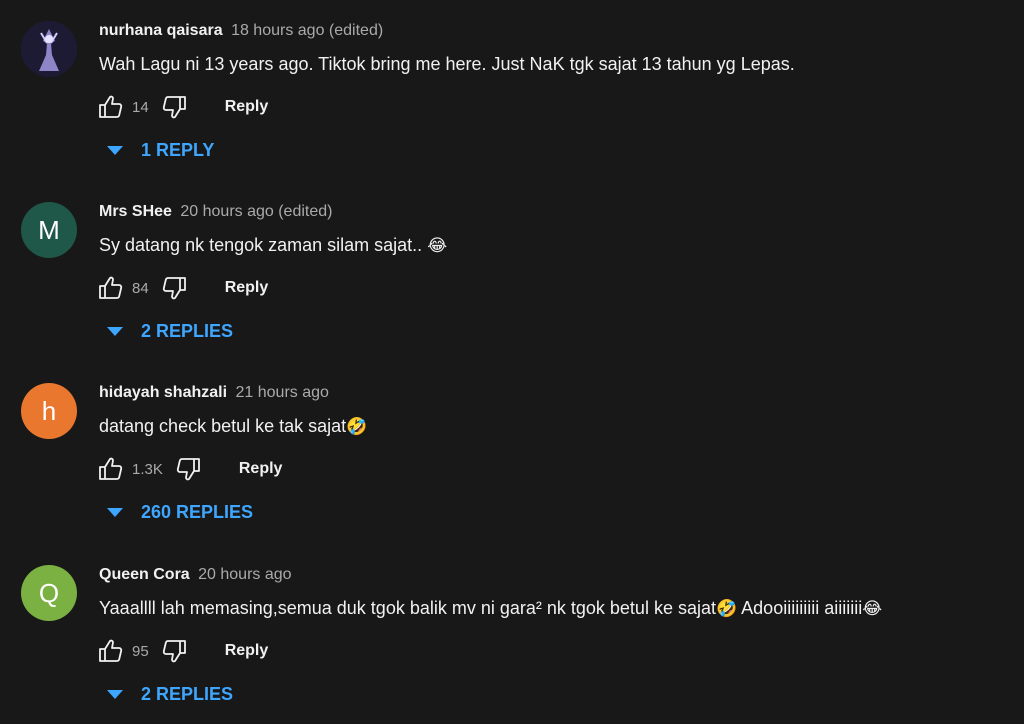  What do you see at coordinates (140, 107) in the screenshot?
I see `like-count: 14` at bounding box center [140, 107].